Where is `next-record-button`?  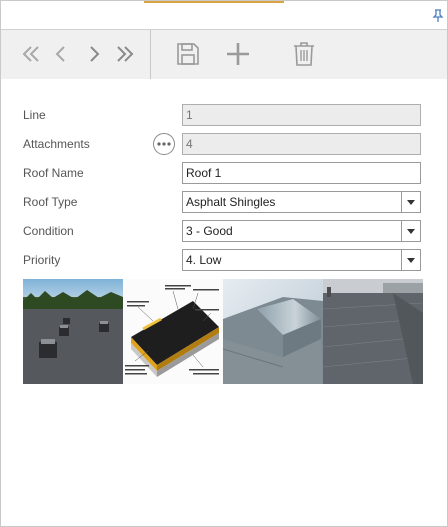 next-record-button is located at coordinates (94, 54).